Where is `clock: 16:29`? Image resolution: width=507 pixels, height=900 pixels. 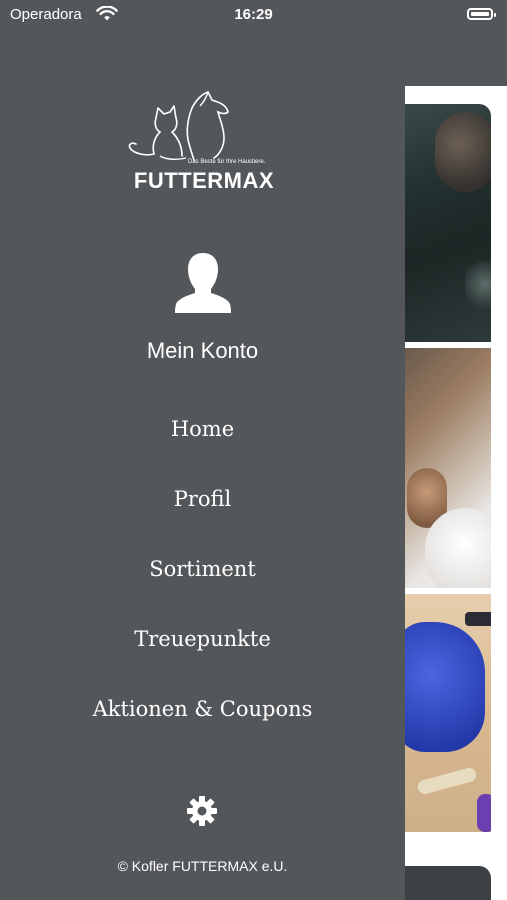 clock: 16:29 is located at coordinates (253, 14).